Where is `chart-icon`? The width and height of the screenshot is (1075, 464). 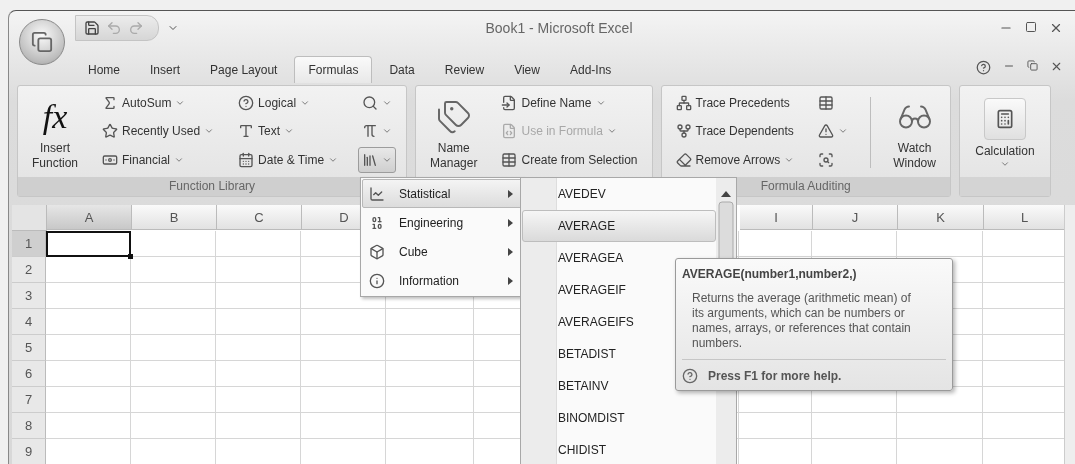
chart-icon is located at coordinates (377, 193).